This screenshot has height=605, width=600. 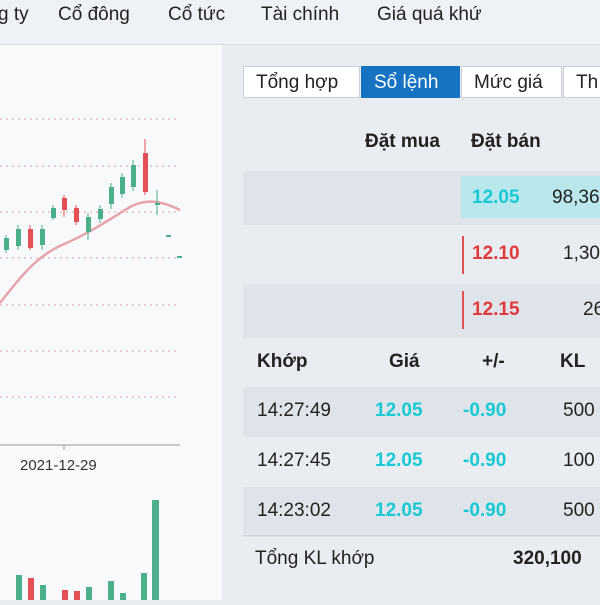 What do you see at coordinates (421, 255) in the screenshot?
I see `order-book-row: 12.10 1,30` at bounding box center [421, 255].